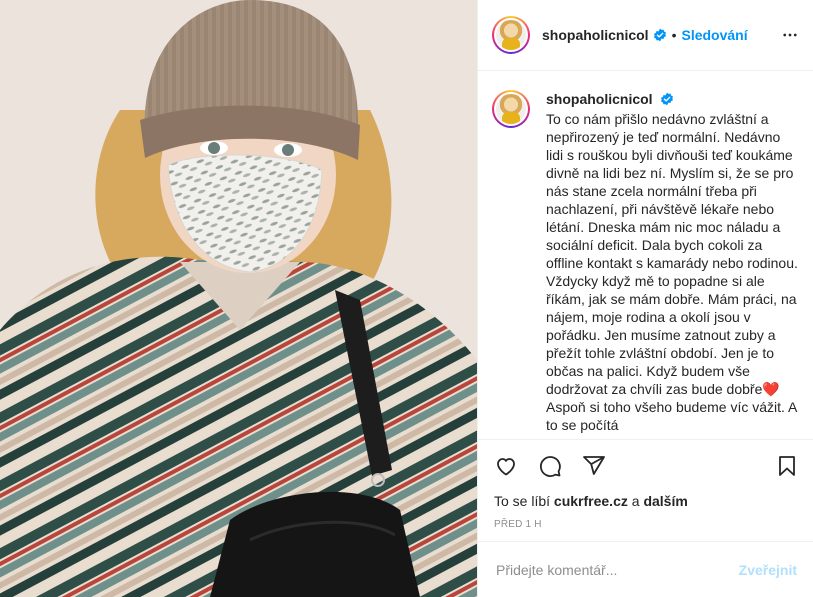  I want to click on likes-joiner: a, so click(635, 501).